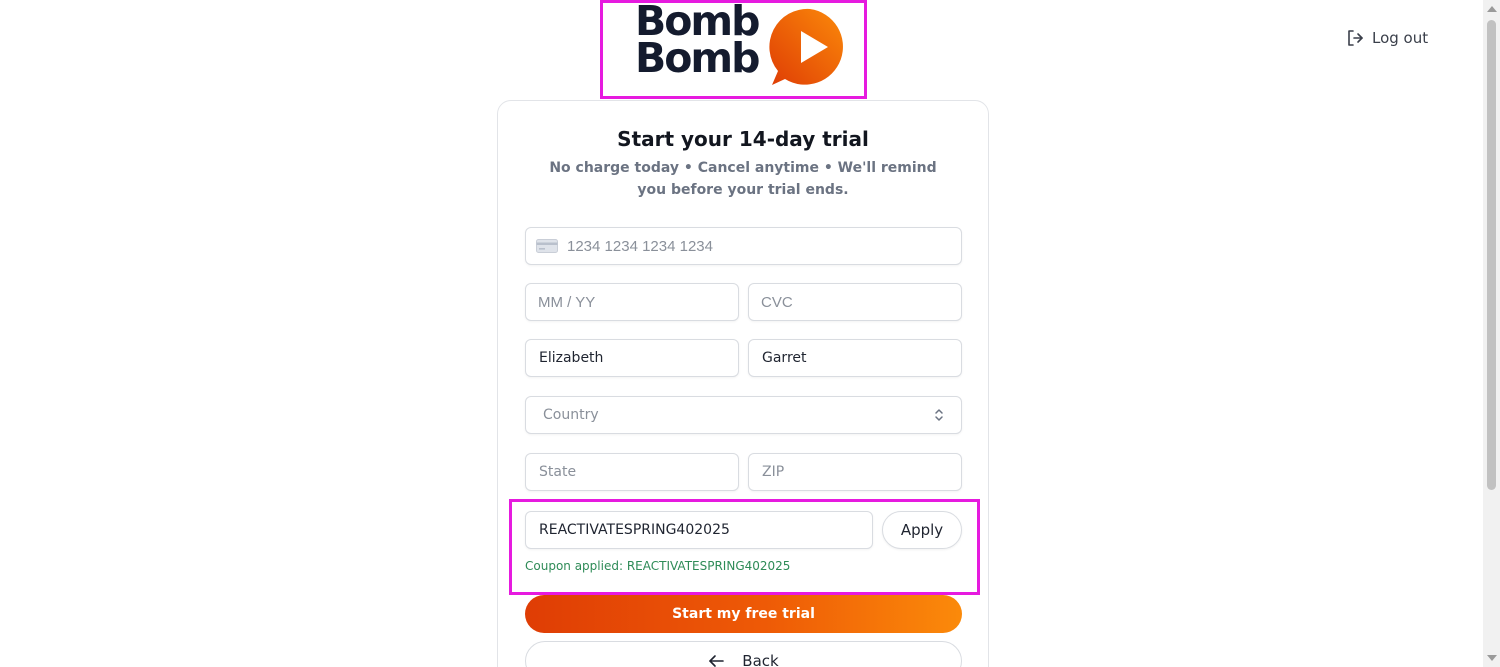 This screenshot has width=1500, height=667. Describe the element at coordinates (806, 46) in the screenshot. I see `play-bubble-icon` at that location.